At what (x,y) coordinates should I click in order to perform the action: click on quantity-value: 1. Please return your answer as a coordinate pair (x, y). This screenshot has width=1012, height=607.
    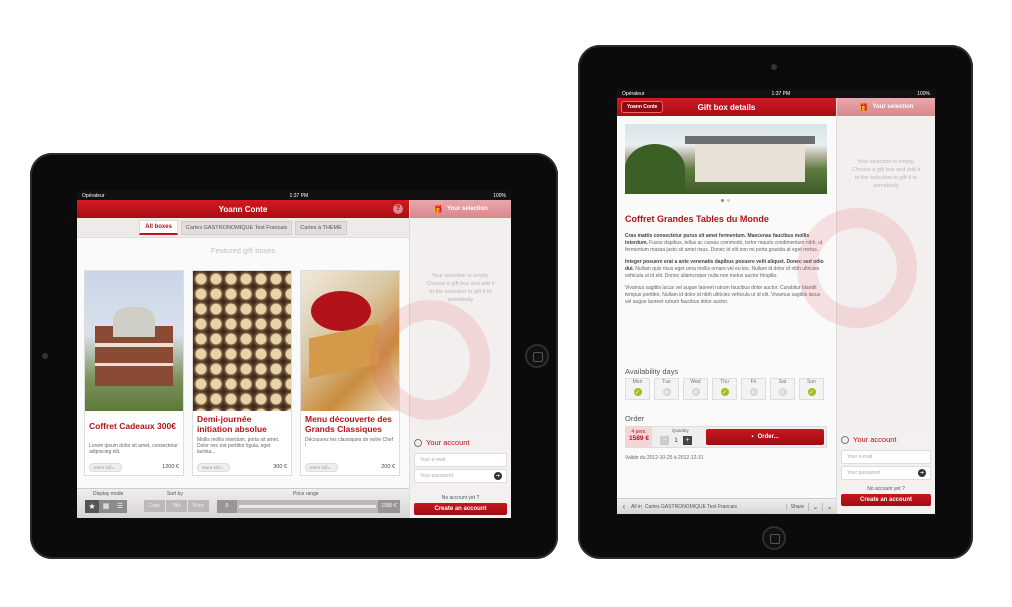
    Looking at the image, I should click on (676, 441).